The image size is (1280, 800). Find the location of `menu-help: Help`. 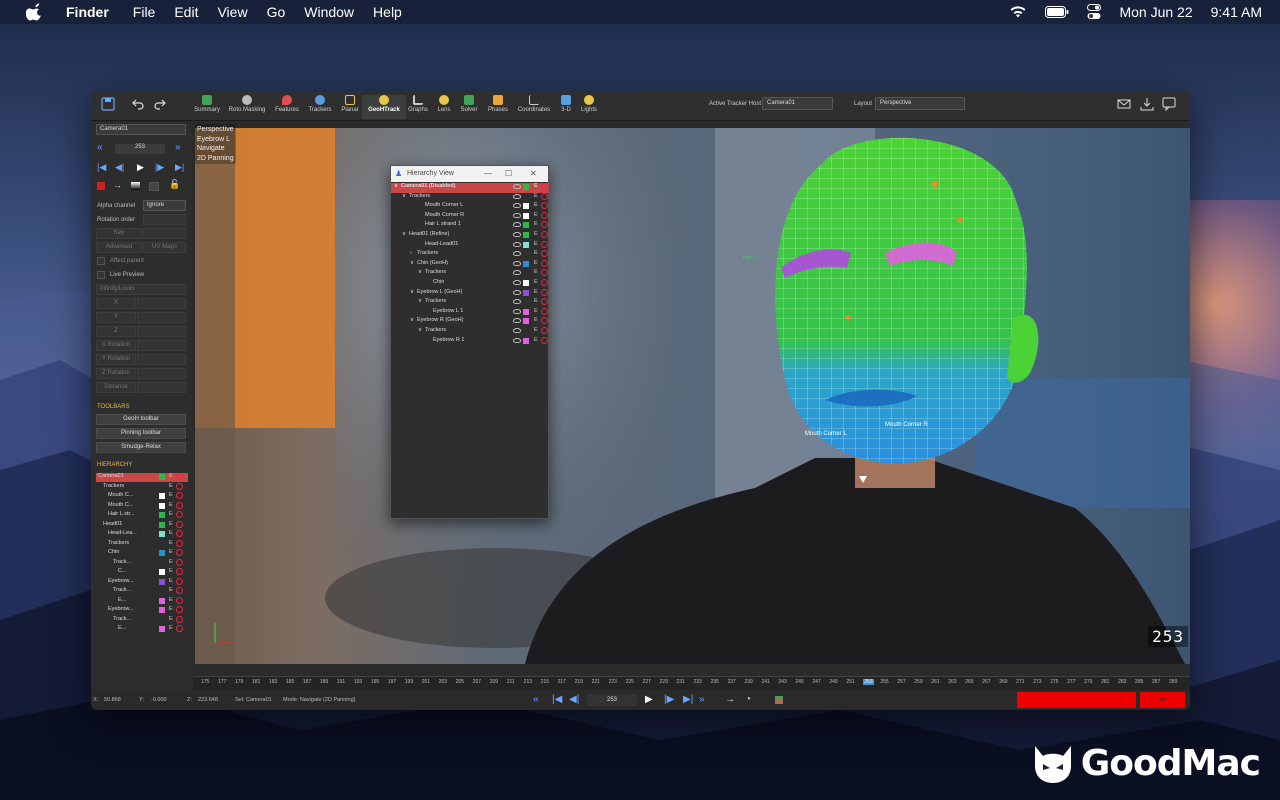

menu-help: Help is located at coordinates (387, 12).